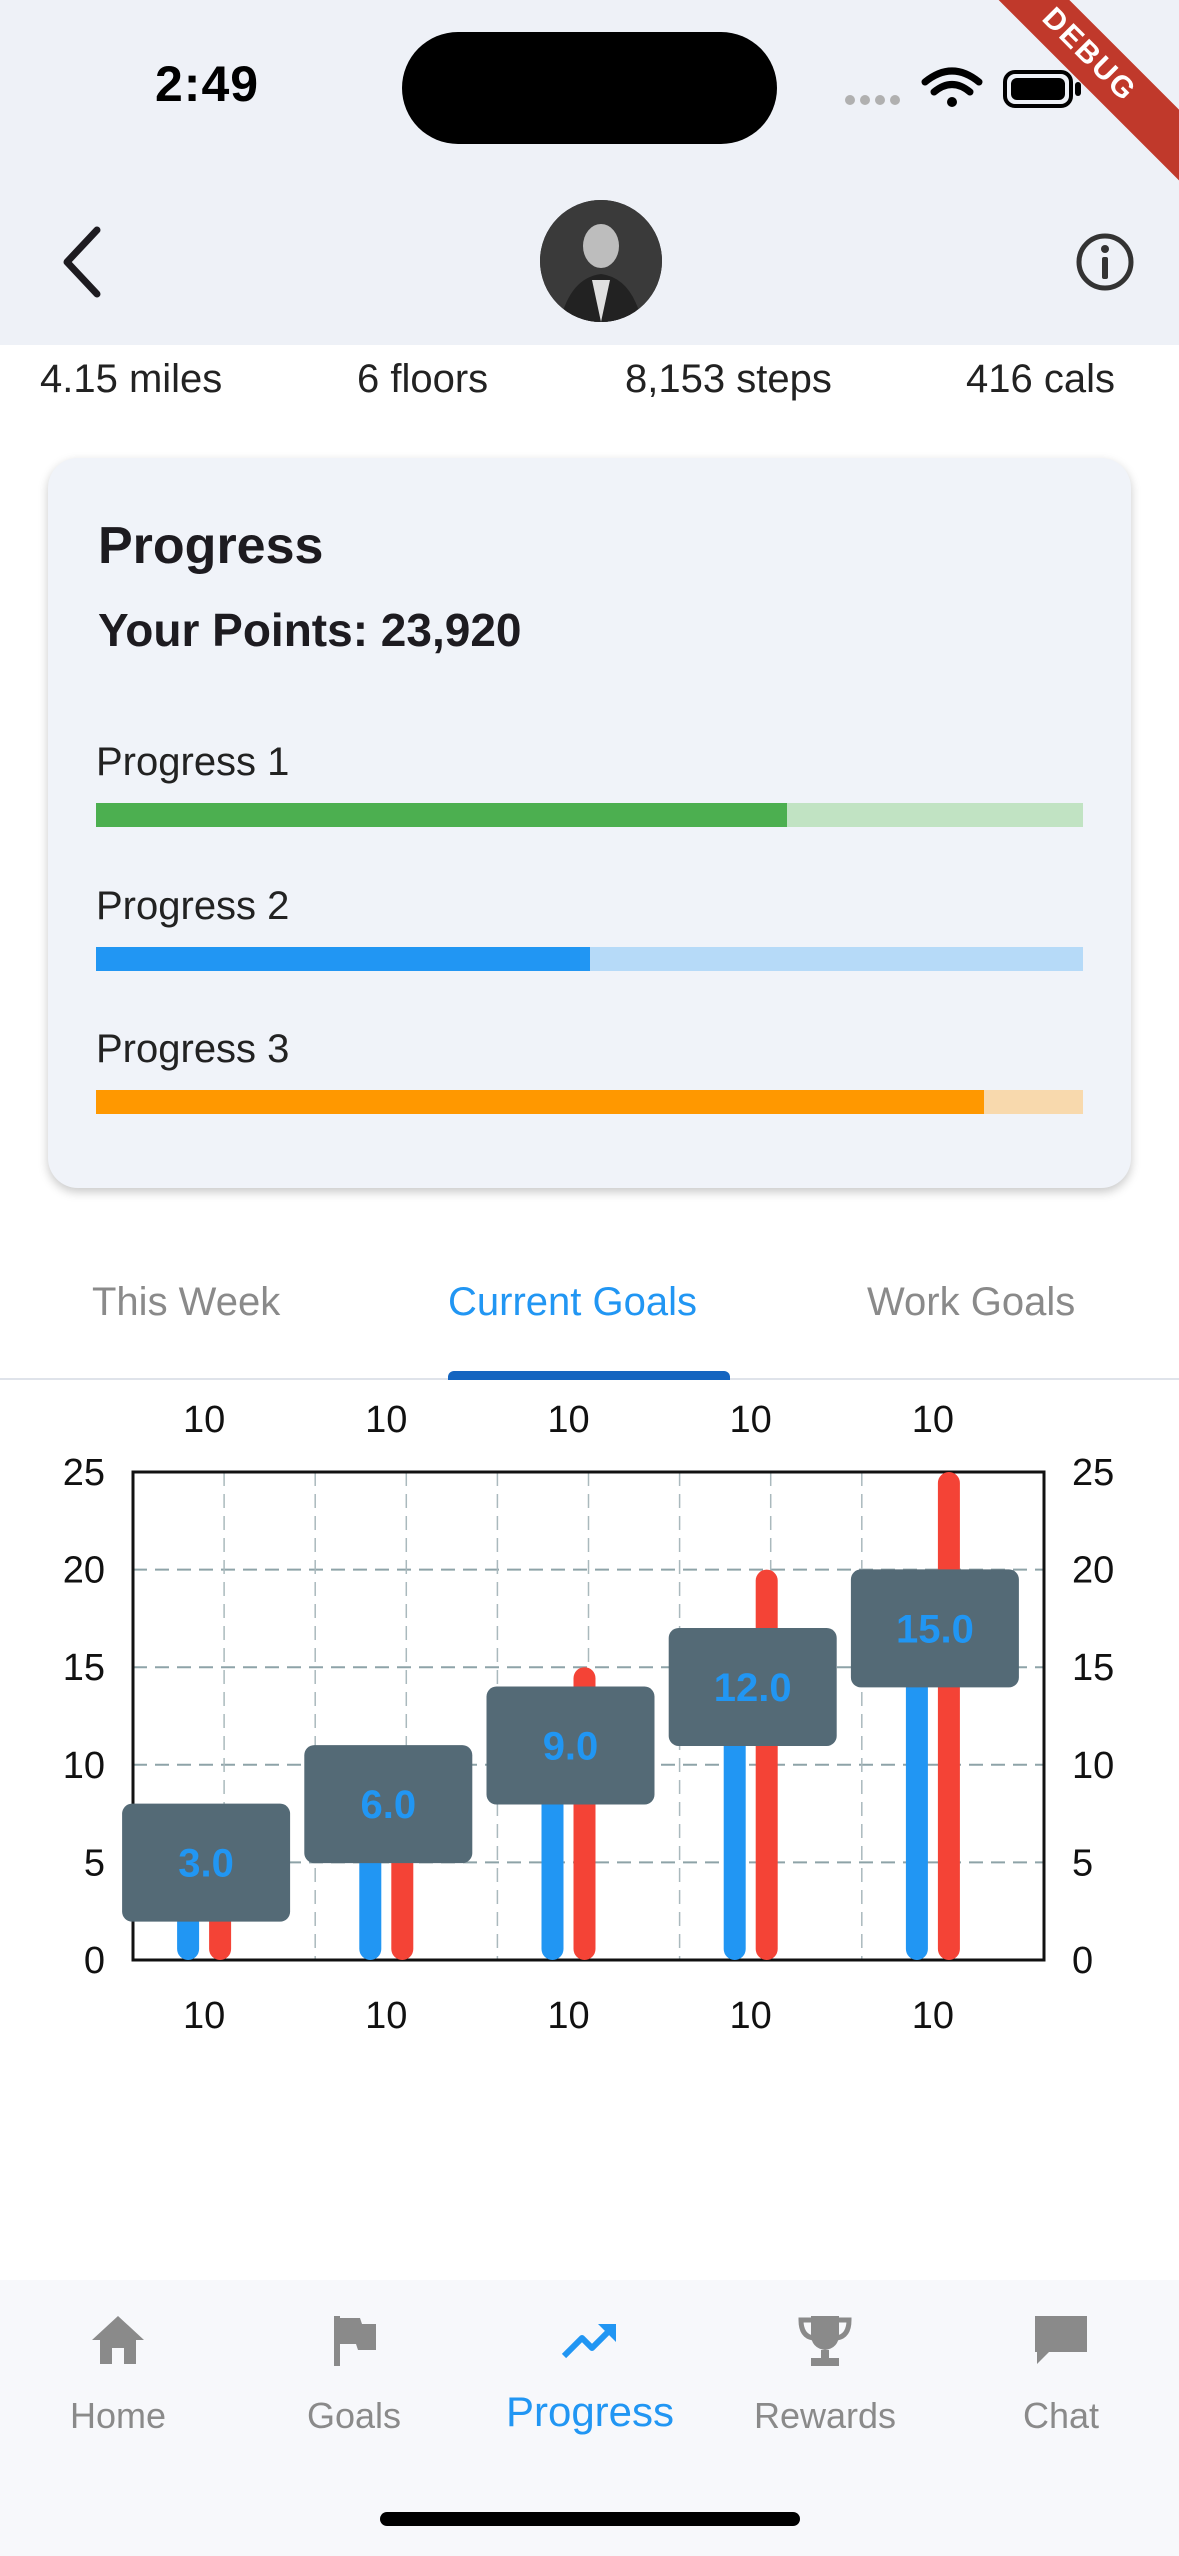  What do you see at coordinates (310, 630) in the screenshot?
I see `points-label: Your Points: 23,920` at bounding box center [310, 630].